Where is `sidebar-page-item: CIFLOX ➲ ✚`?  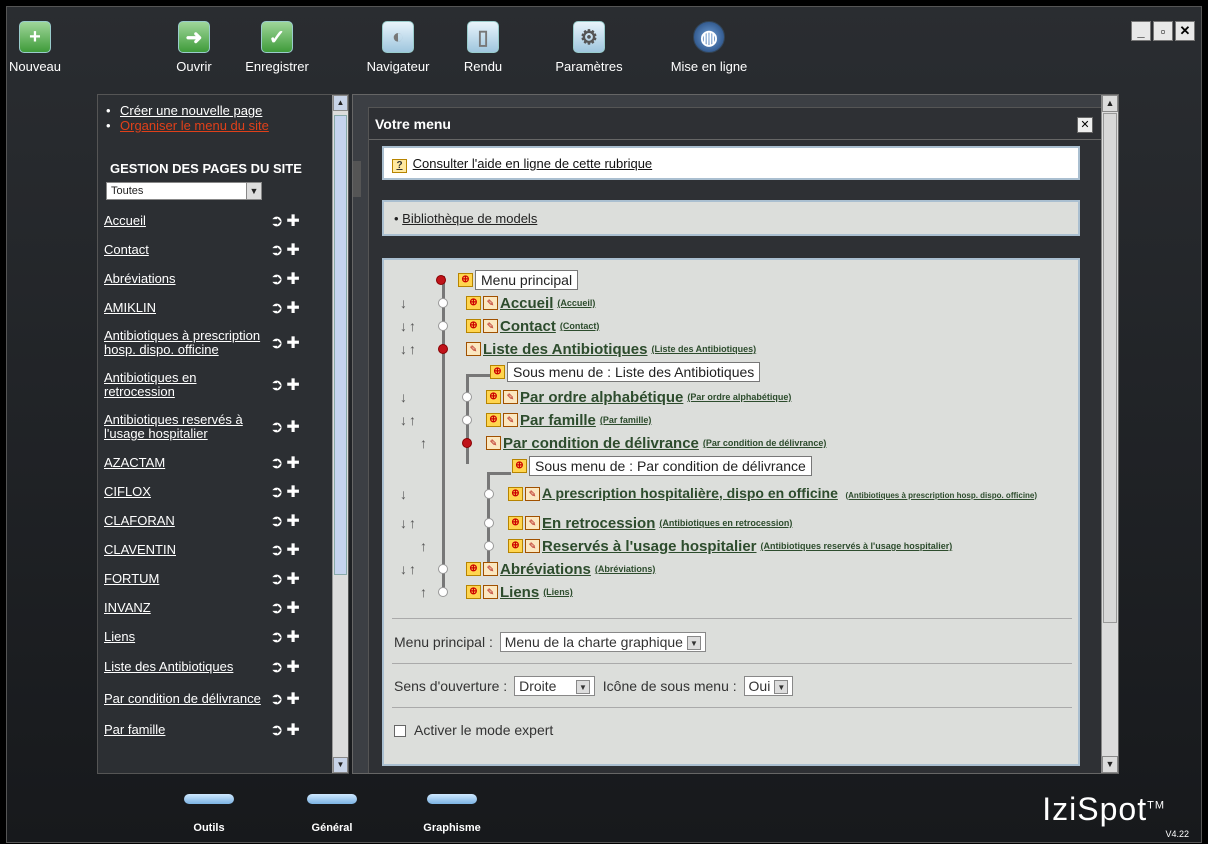
sidebar-page-item: CIFLOX ➲ ✚ is located at coordinates (223, 491).